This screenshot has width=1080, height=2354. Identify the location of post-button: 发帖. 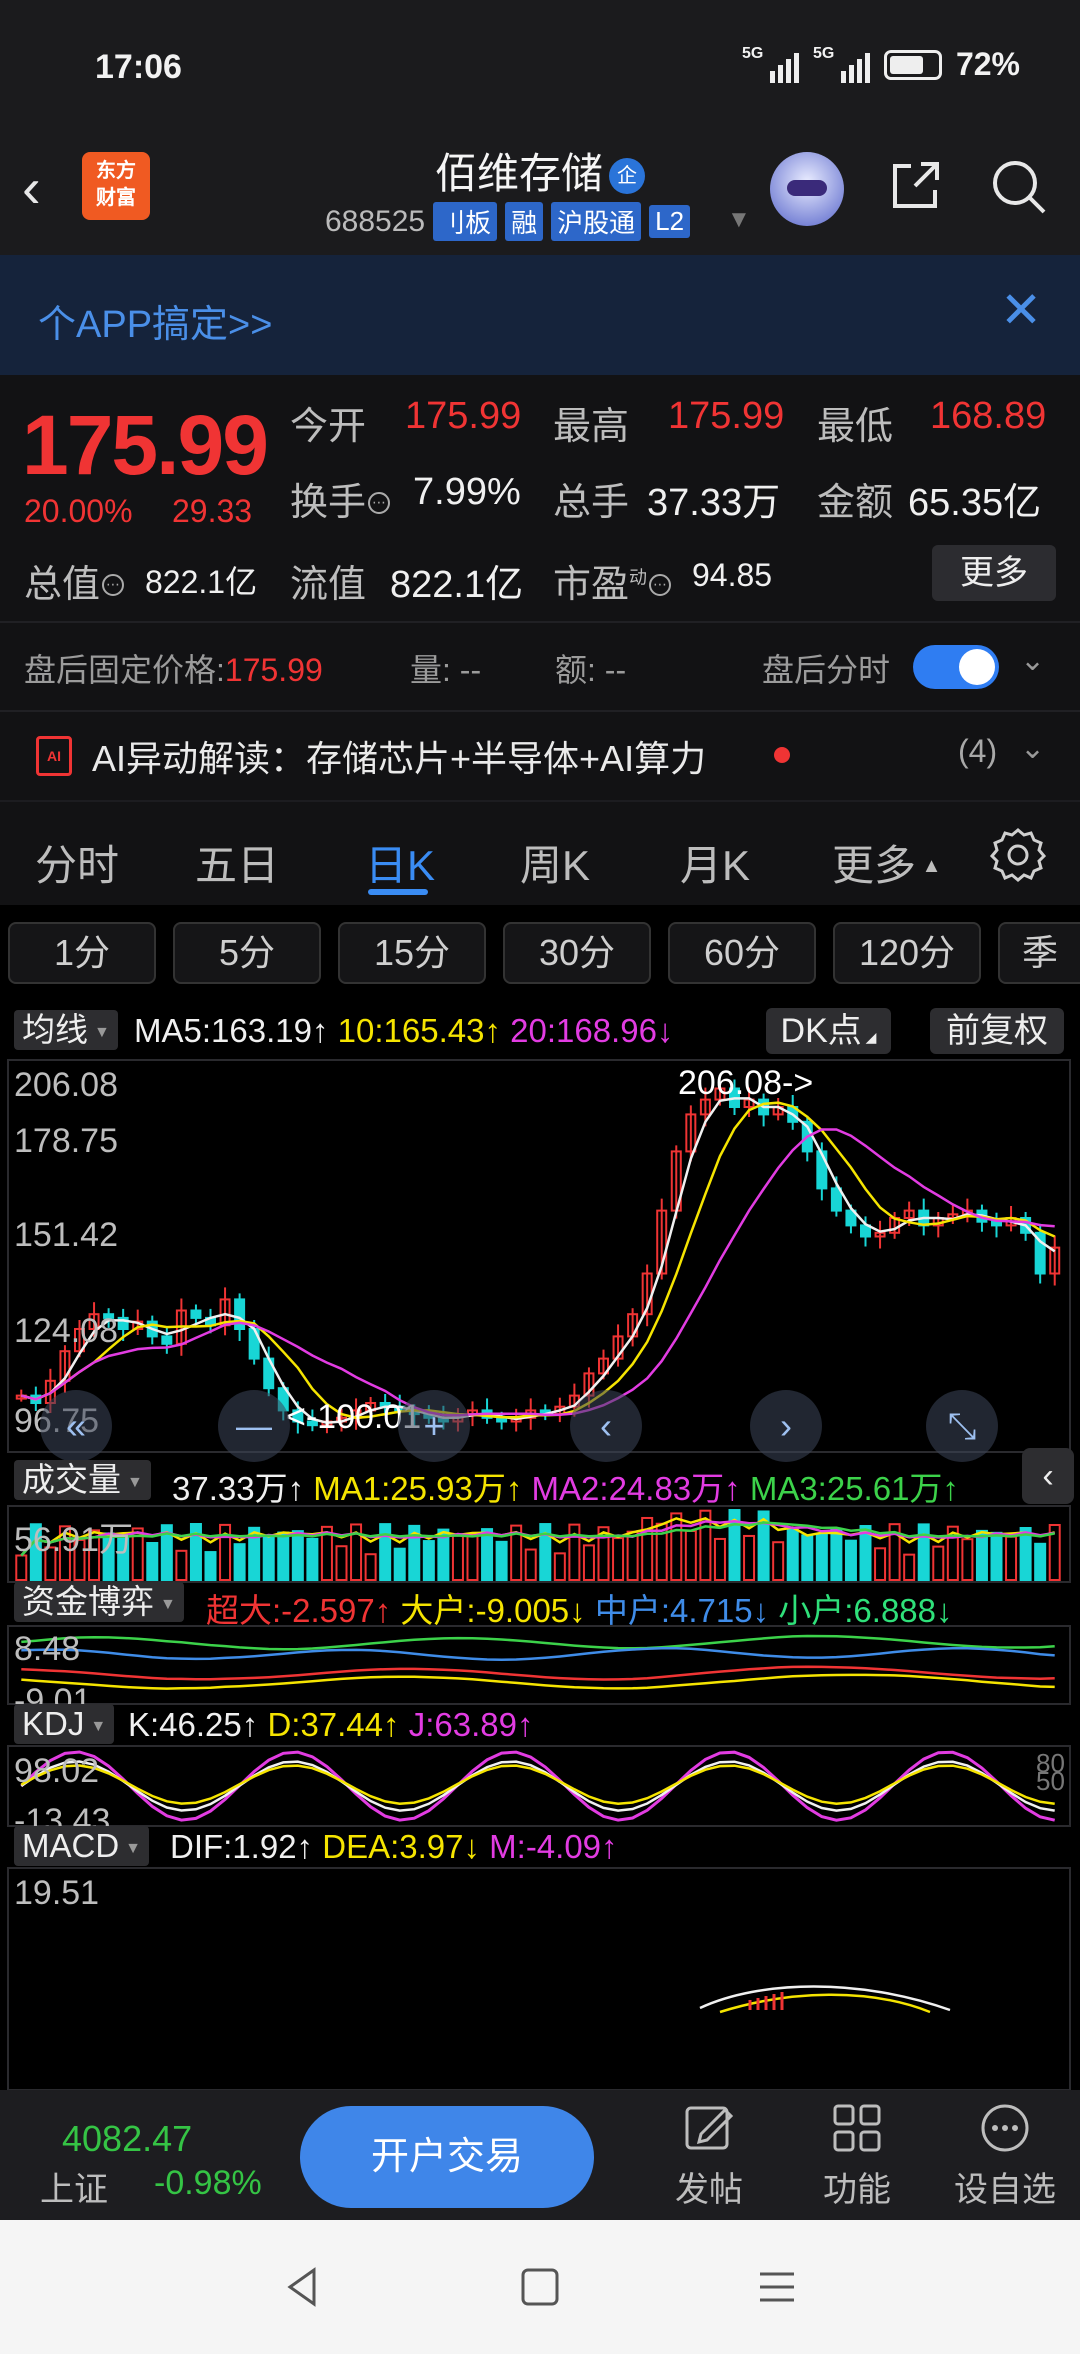
(709, 2155).